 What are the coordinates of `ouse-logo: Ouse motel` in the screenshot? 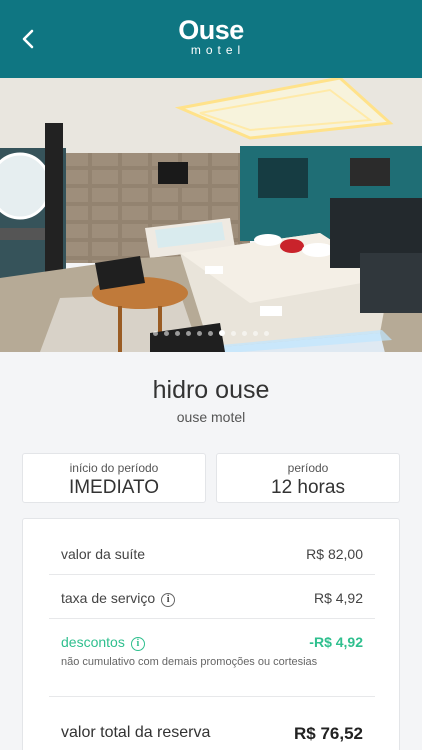 It's located at (211, 36).